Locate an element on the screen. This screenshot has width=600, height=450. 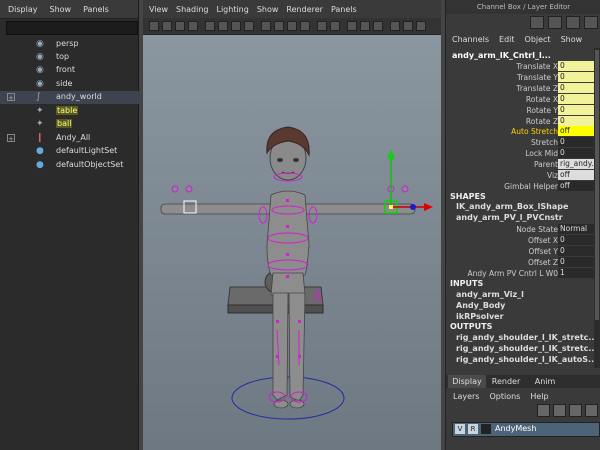
viewport-menu-show: Show is located at coordinates (268, 9).